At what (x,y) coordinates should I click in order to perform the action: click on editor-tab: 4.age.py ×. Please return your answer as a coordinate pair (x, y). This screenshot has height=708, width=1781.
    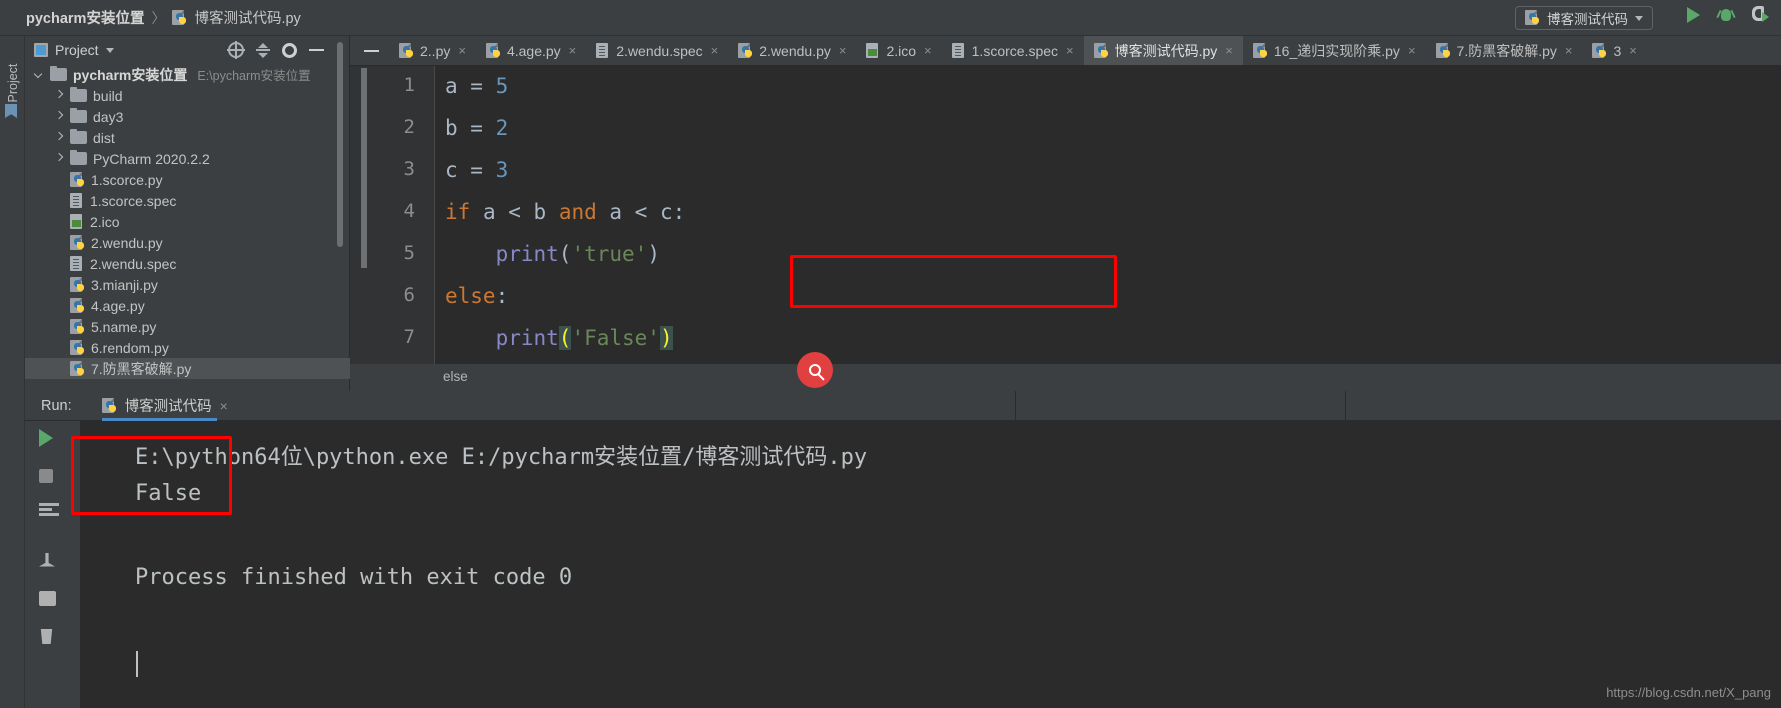
    Looking at the image, I should click on (531, 50).